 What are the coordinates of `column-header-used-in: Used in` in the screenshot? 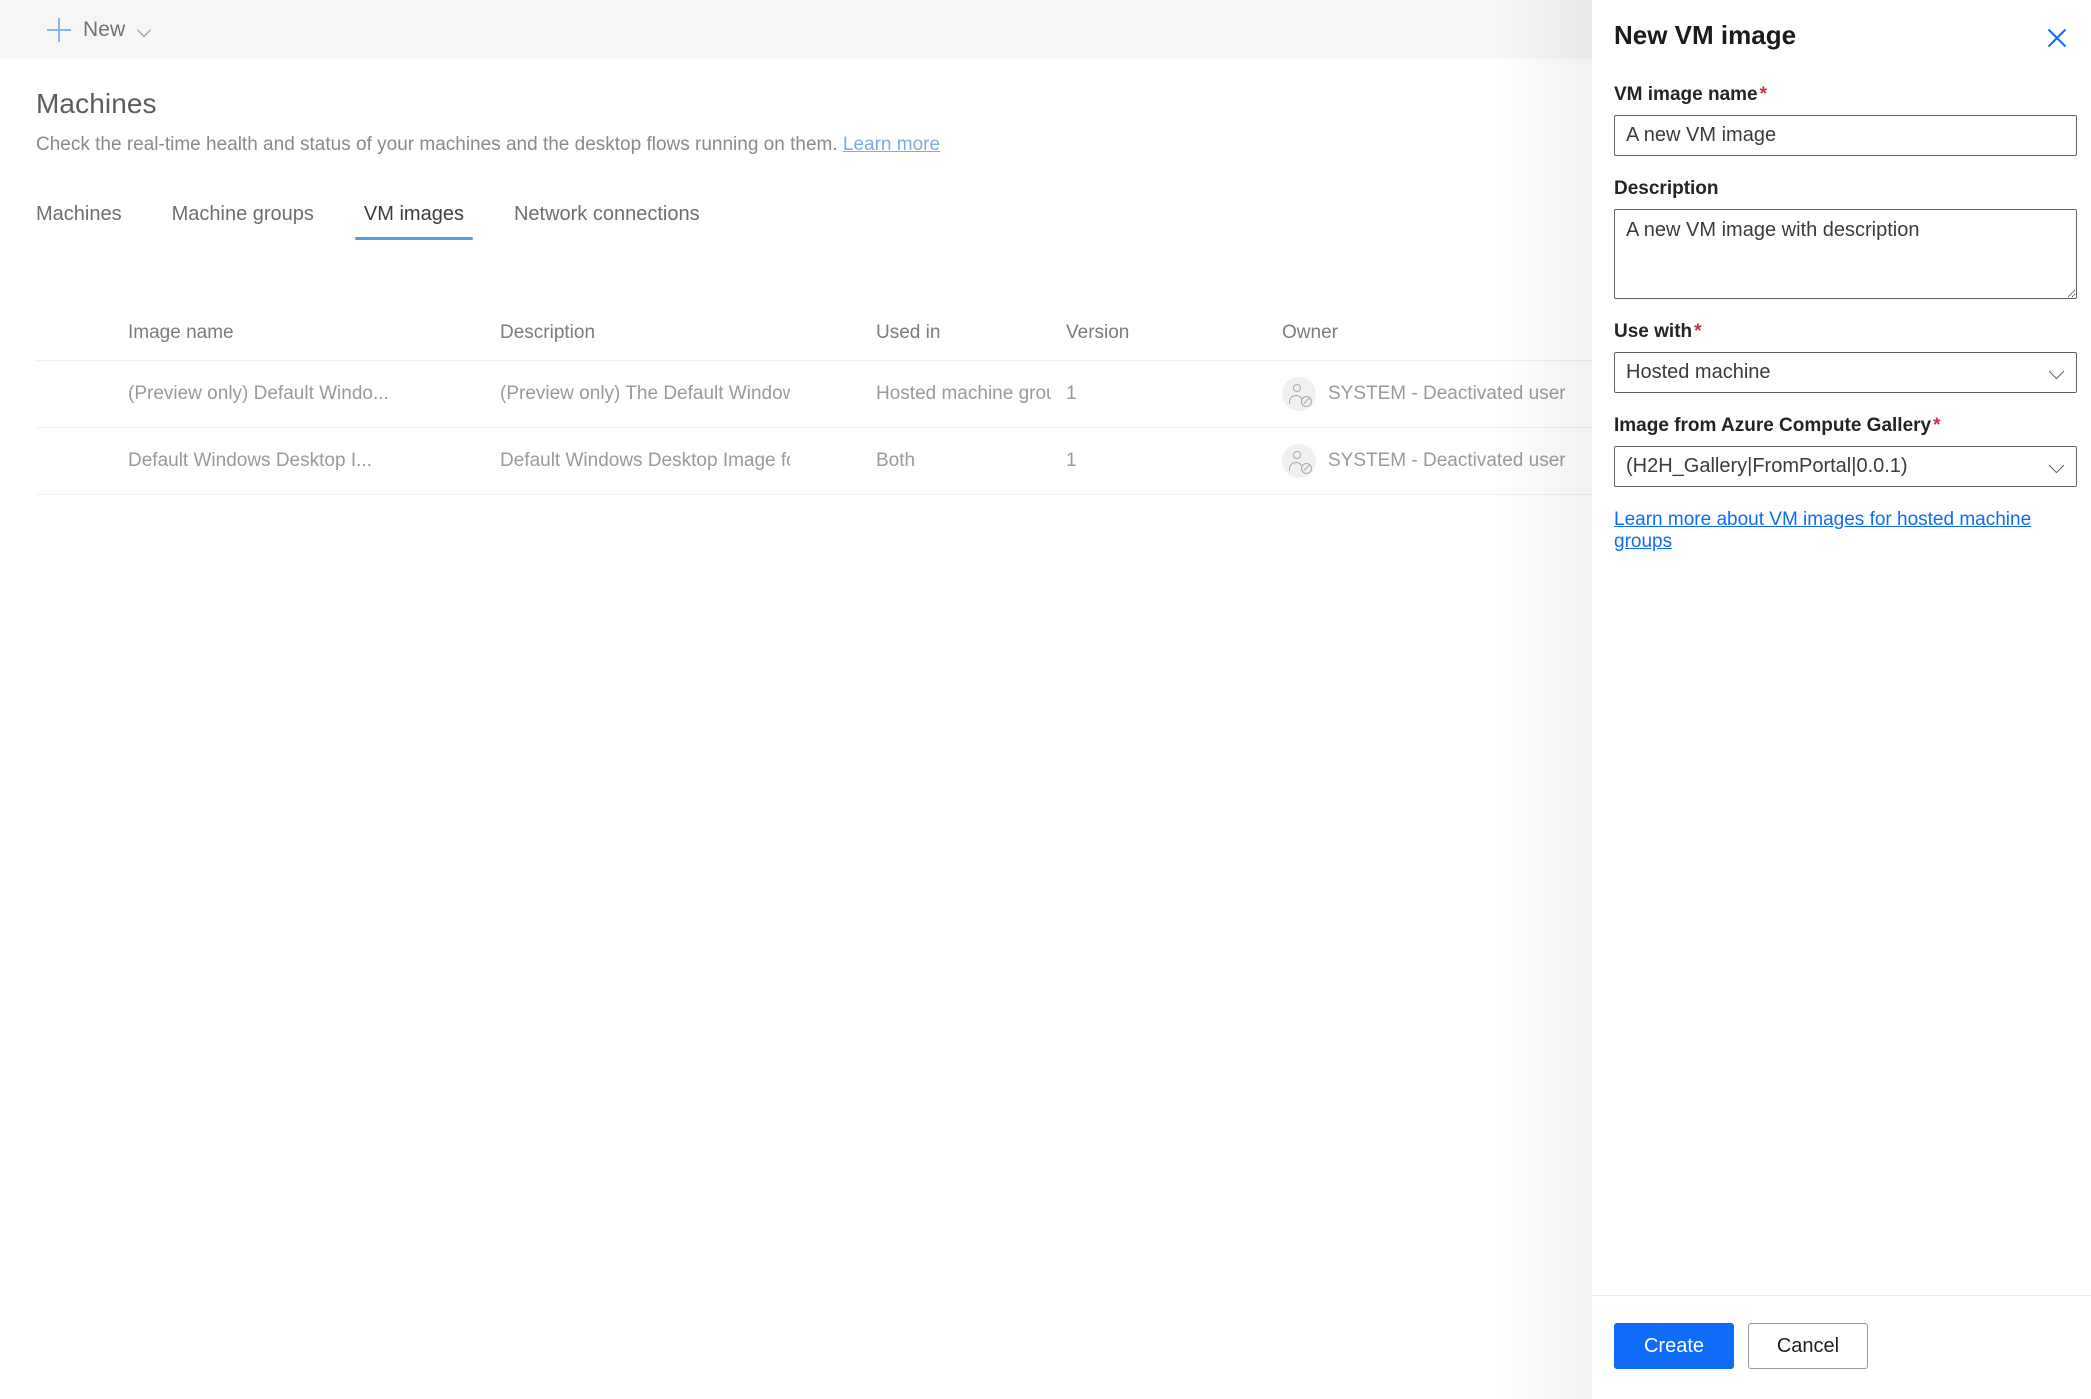 It's located at (908, 333).